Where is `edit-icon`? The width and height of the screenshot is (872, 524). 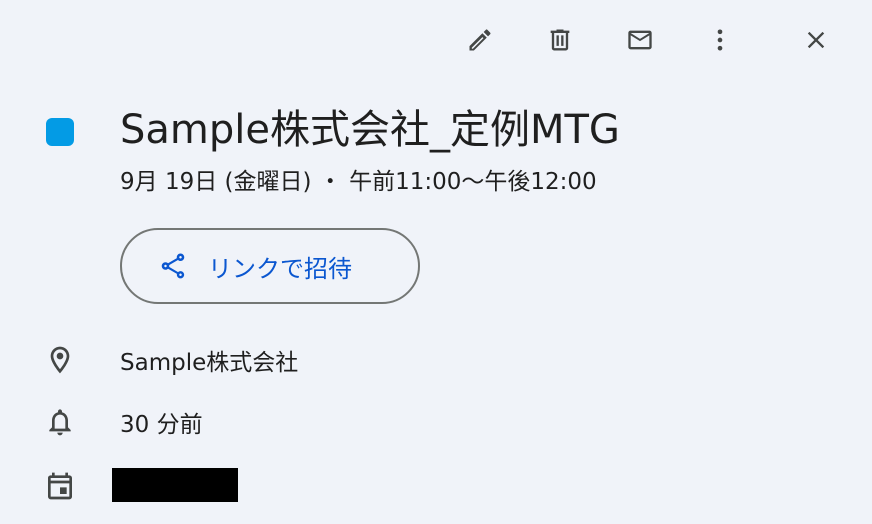
edit-icon is located at coordinates (480, 40).